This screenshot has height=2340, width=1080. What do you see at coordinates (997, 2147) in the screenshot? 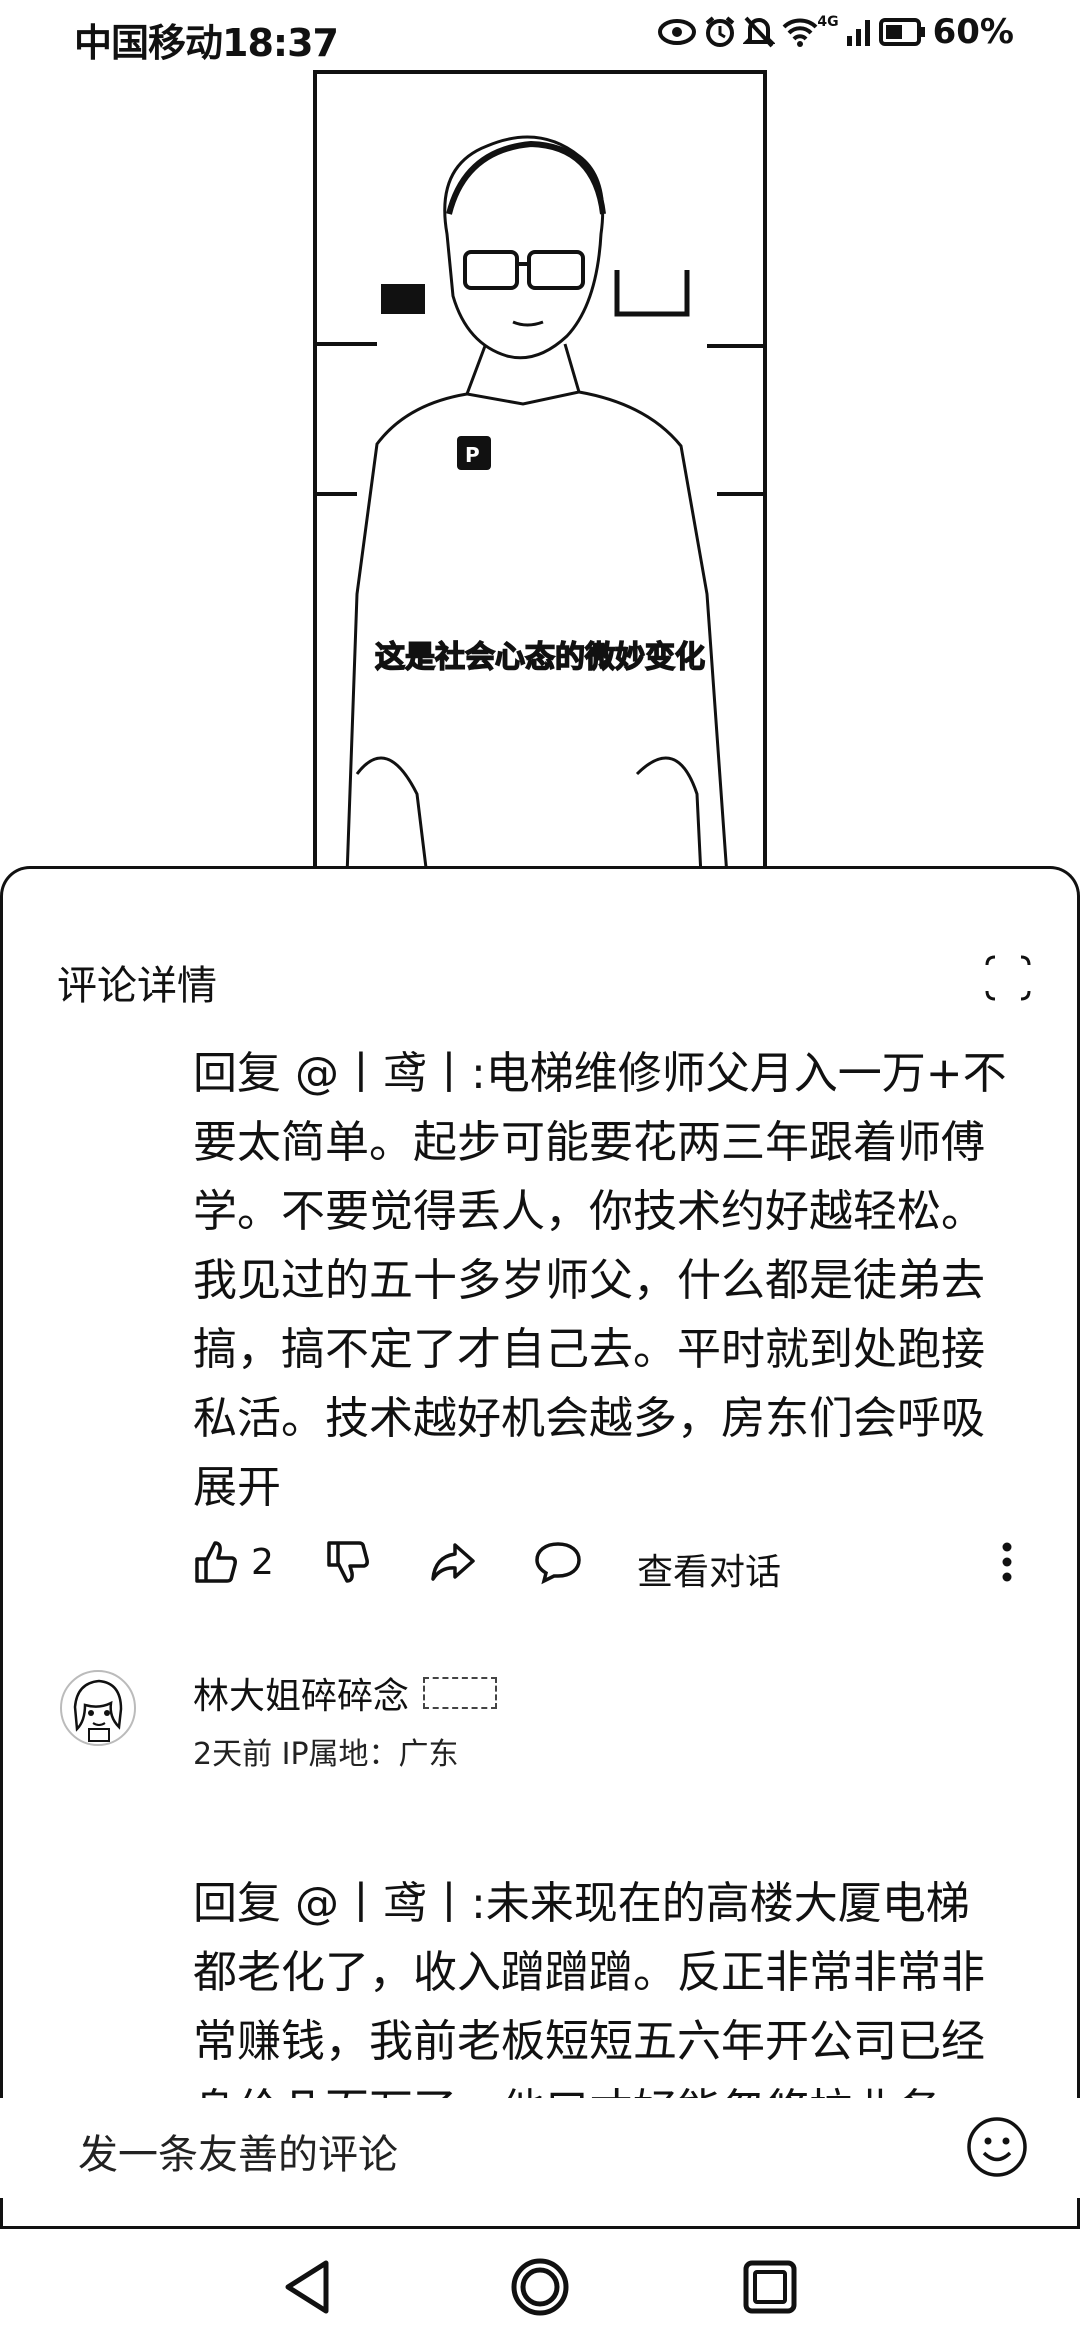
I see `smiley-icon` at bounding box center [997, 2147].